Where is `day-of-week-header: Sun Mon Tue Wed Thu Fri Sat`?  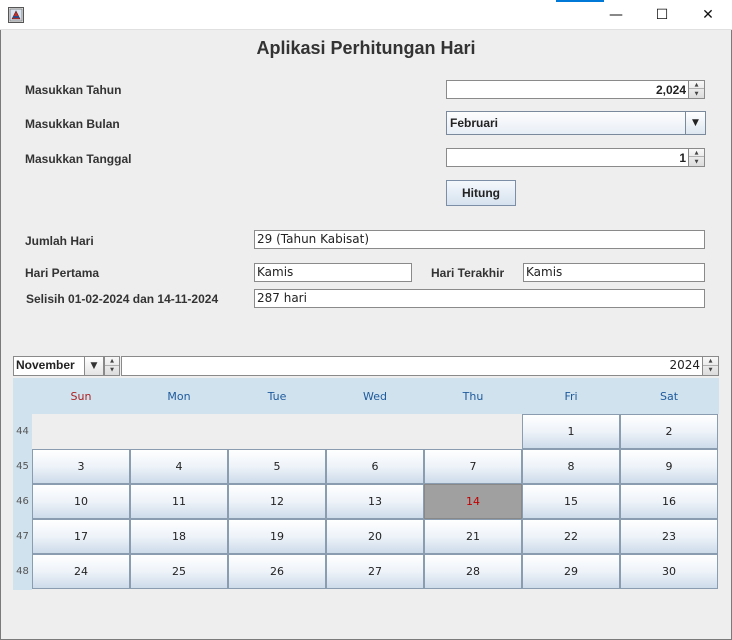
day-of-week-header: Sun Mon Tue Wed Thu Fri Sat is located at coordinates (375, 396).